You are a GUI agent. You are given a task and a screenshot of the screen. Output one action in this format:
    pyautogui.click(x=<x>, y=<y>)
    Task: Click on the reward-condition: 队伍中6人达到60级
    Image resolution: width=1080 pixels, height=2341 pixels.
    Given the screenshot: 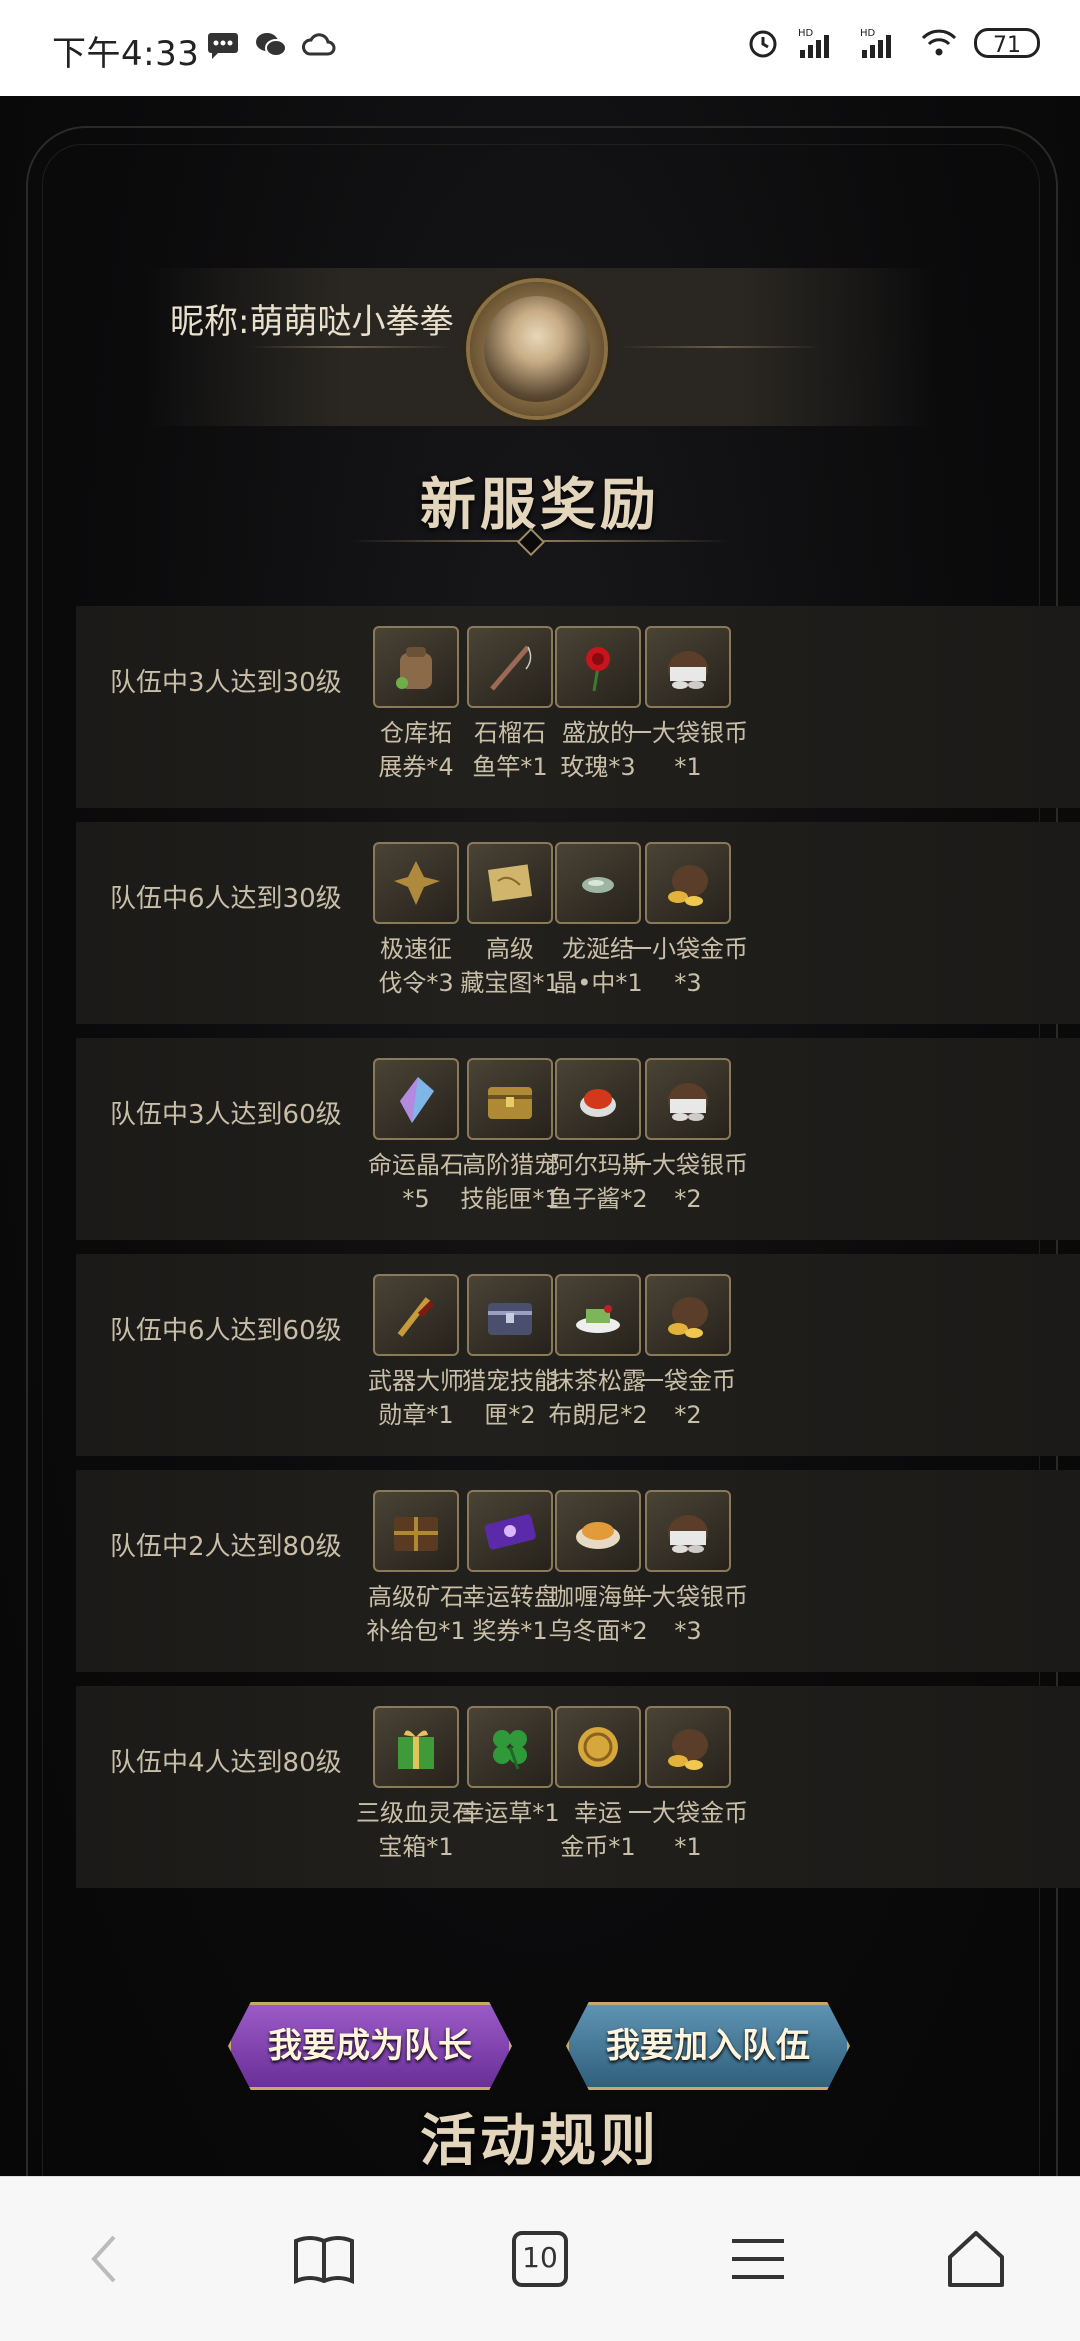 What is the action you would take?
    pyautogui.click(x=226, y=1331)
    